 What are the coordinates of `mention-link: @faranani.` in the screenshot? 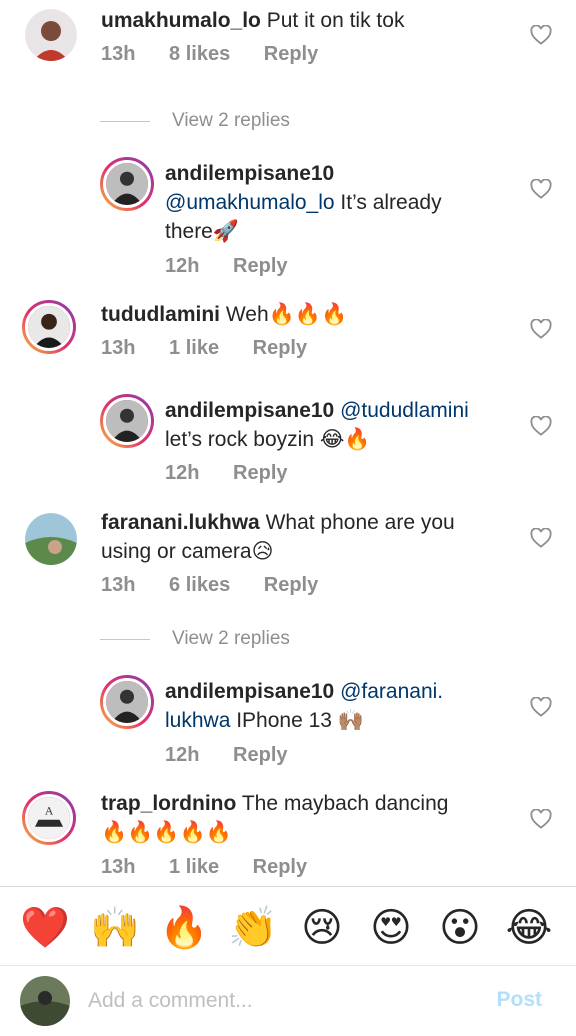 It's located at (391, 691).